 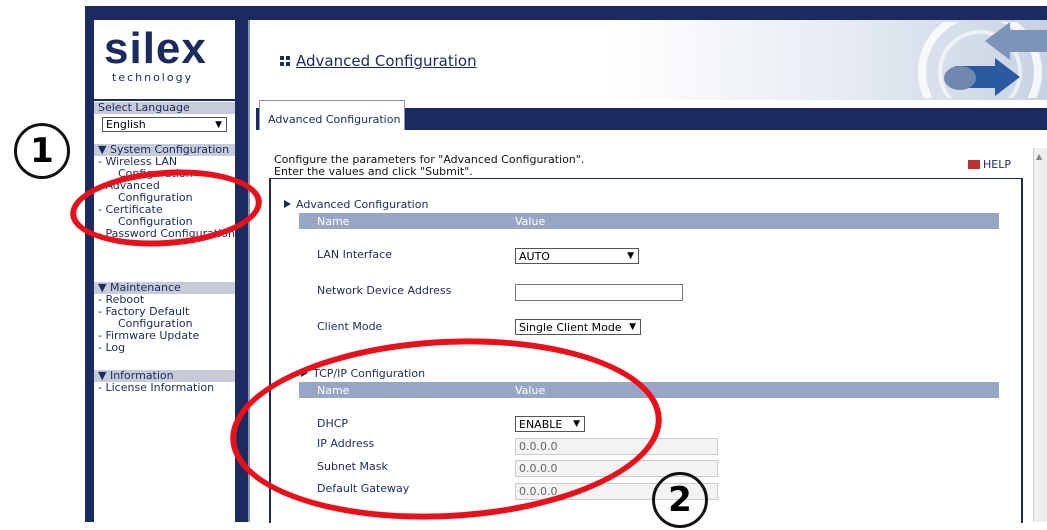 I want to click on section-arrow-icon, so click(x=287, y=204).